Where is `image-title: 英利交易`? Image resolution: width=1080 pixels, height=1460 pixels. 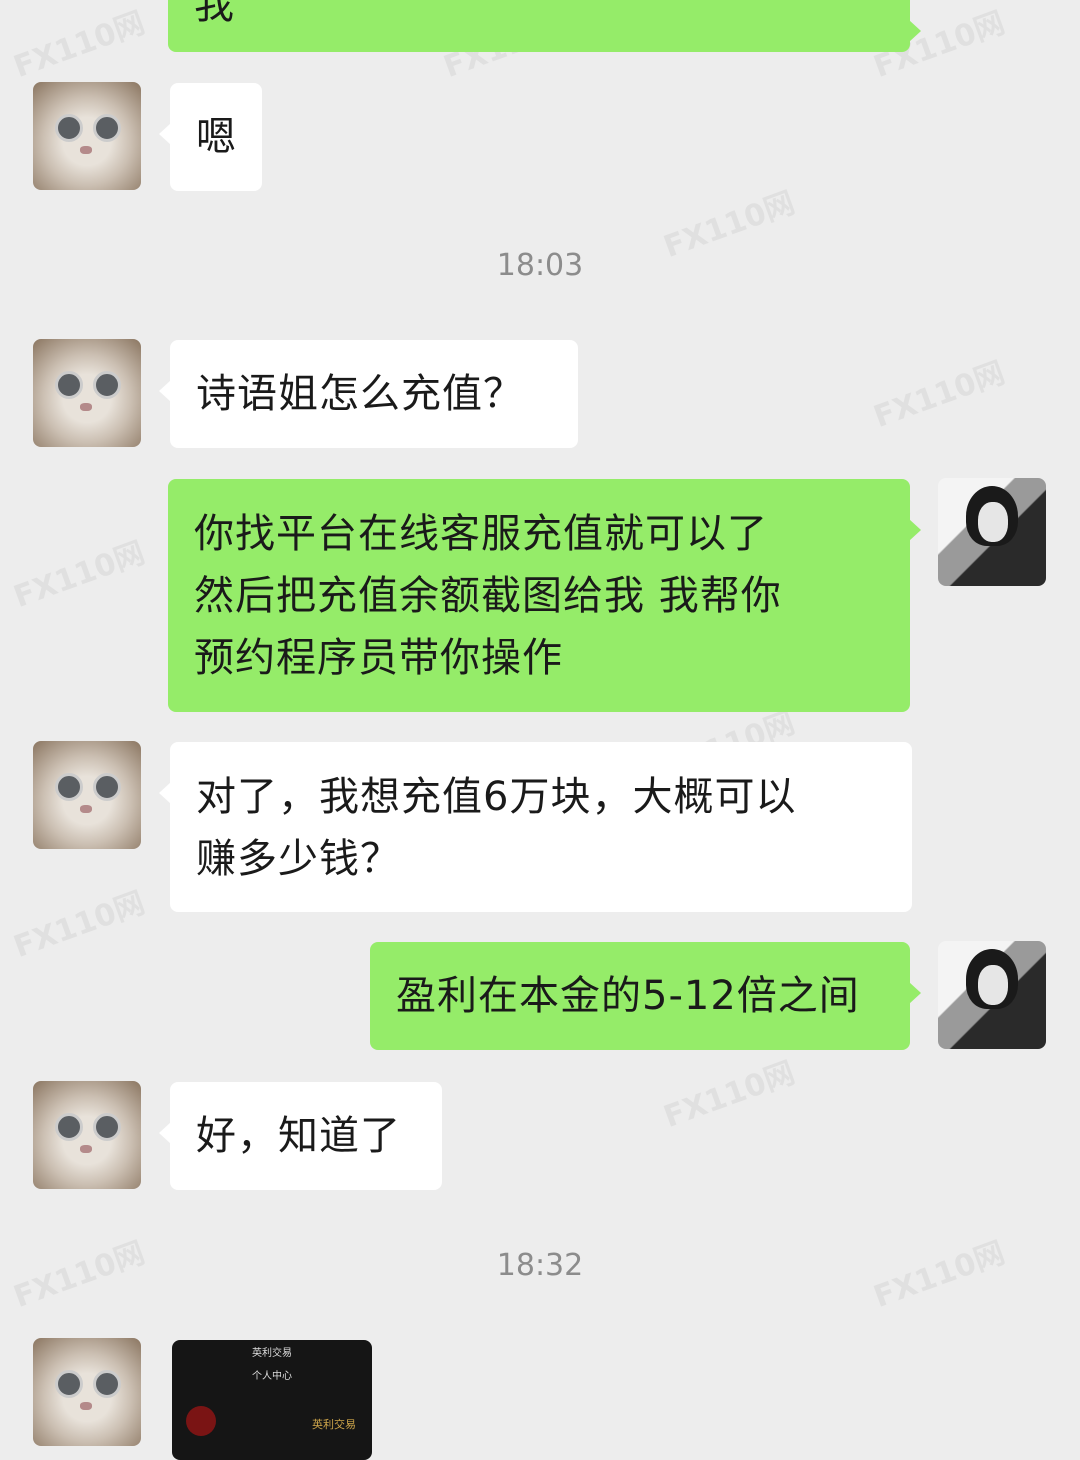 image-title: 英利交易 is located at coordinates (272, 1353).